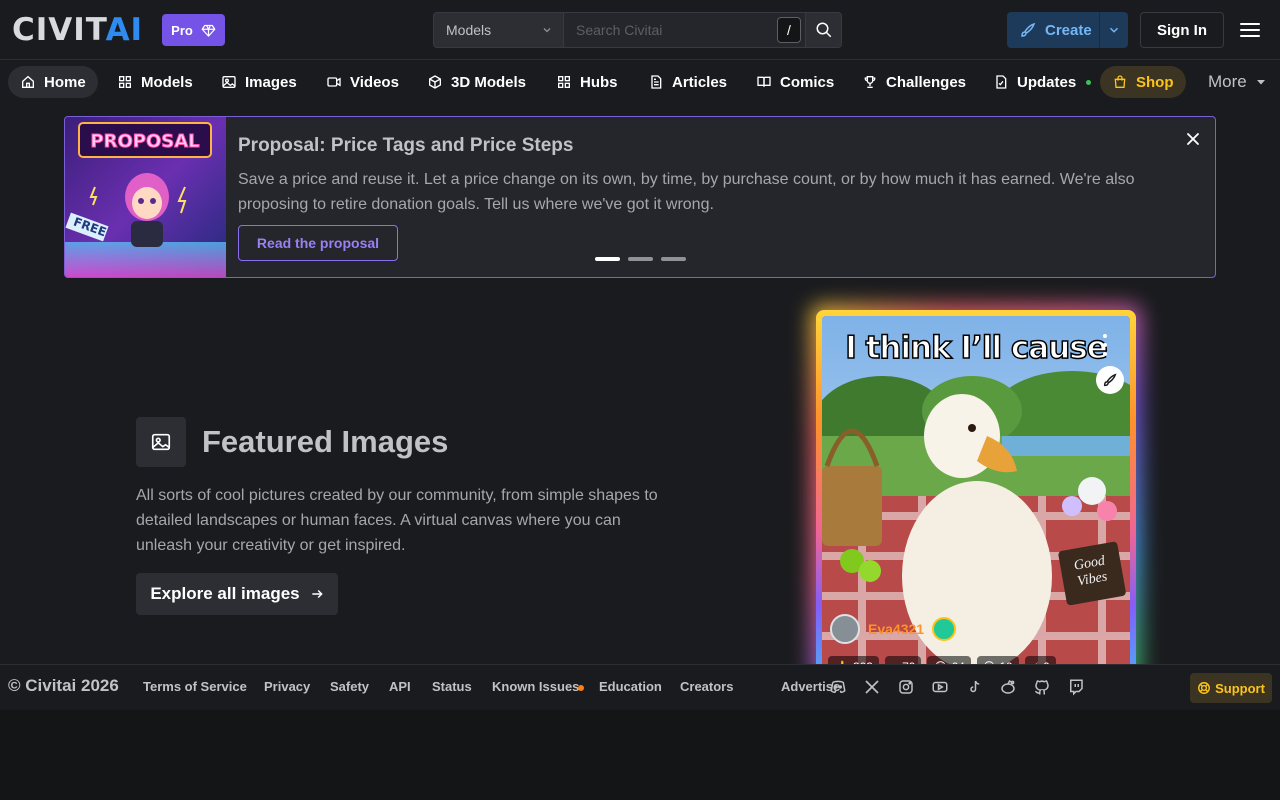 Image resolution: width=1280 pixels, height=800 pixels. Describe the element at coordinates (914, 82) in the screenshot. I see `nav-challenges: Challenges` at that location.